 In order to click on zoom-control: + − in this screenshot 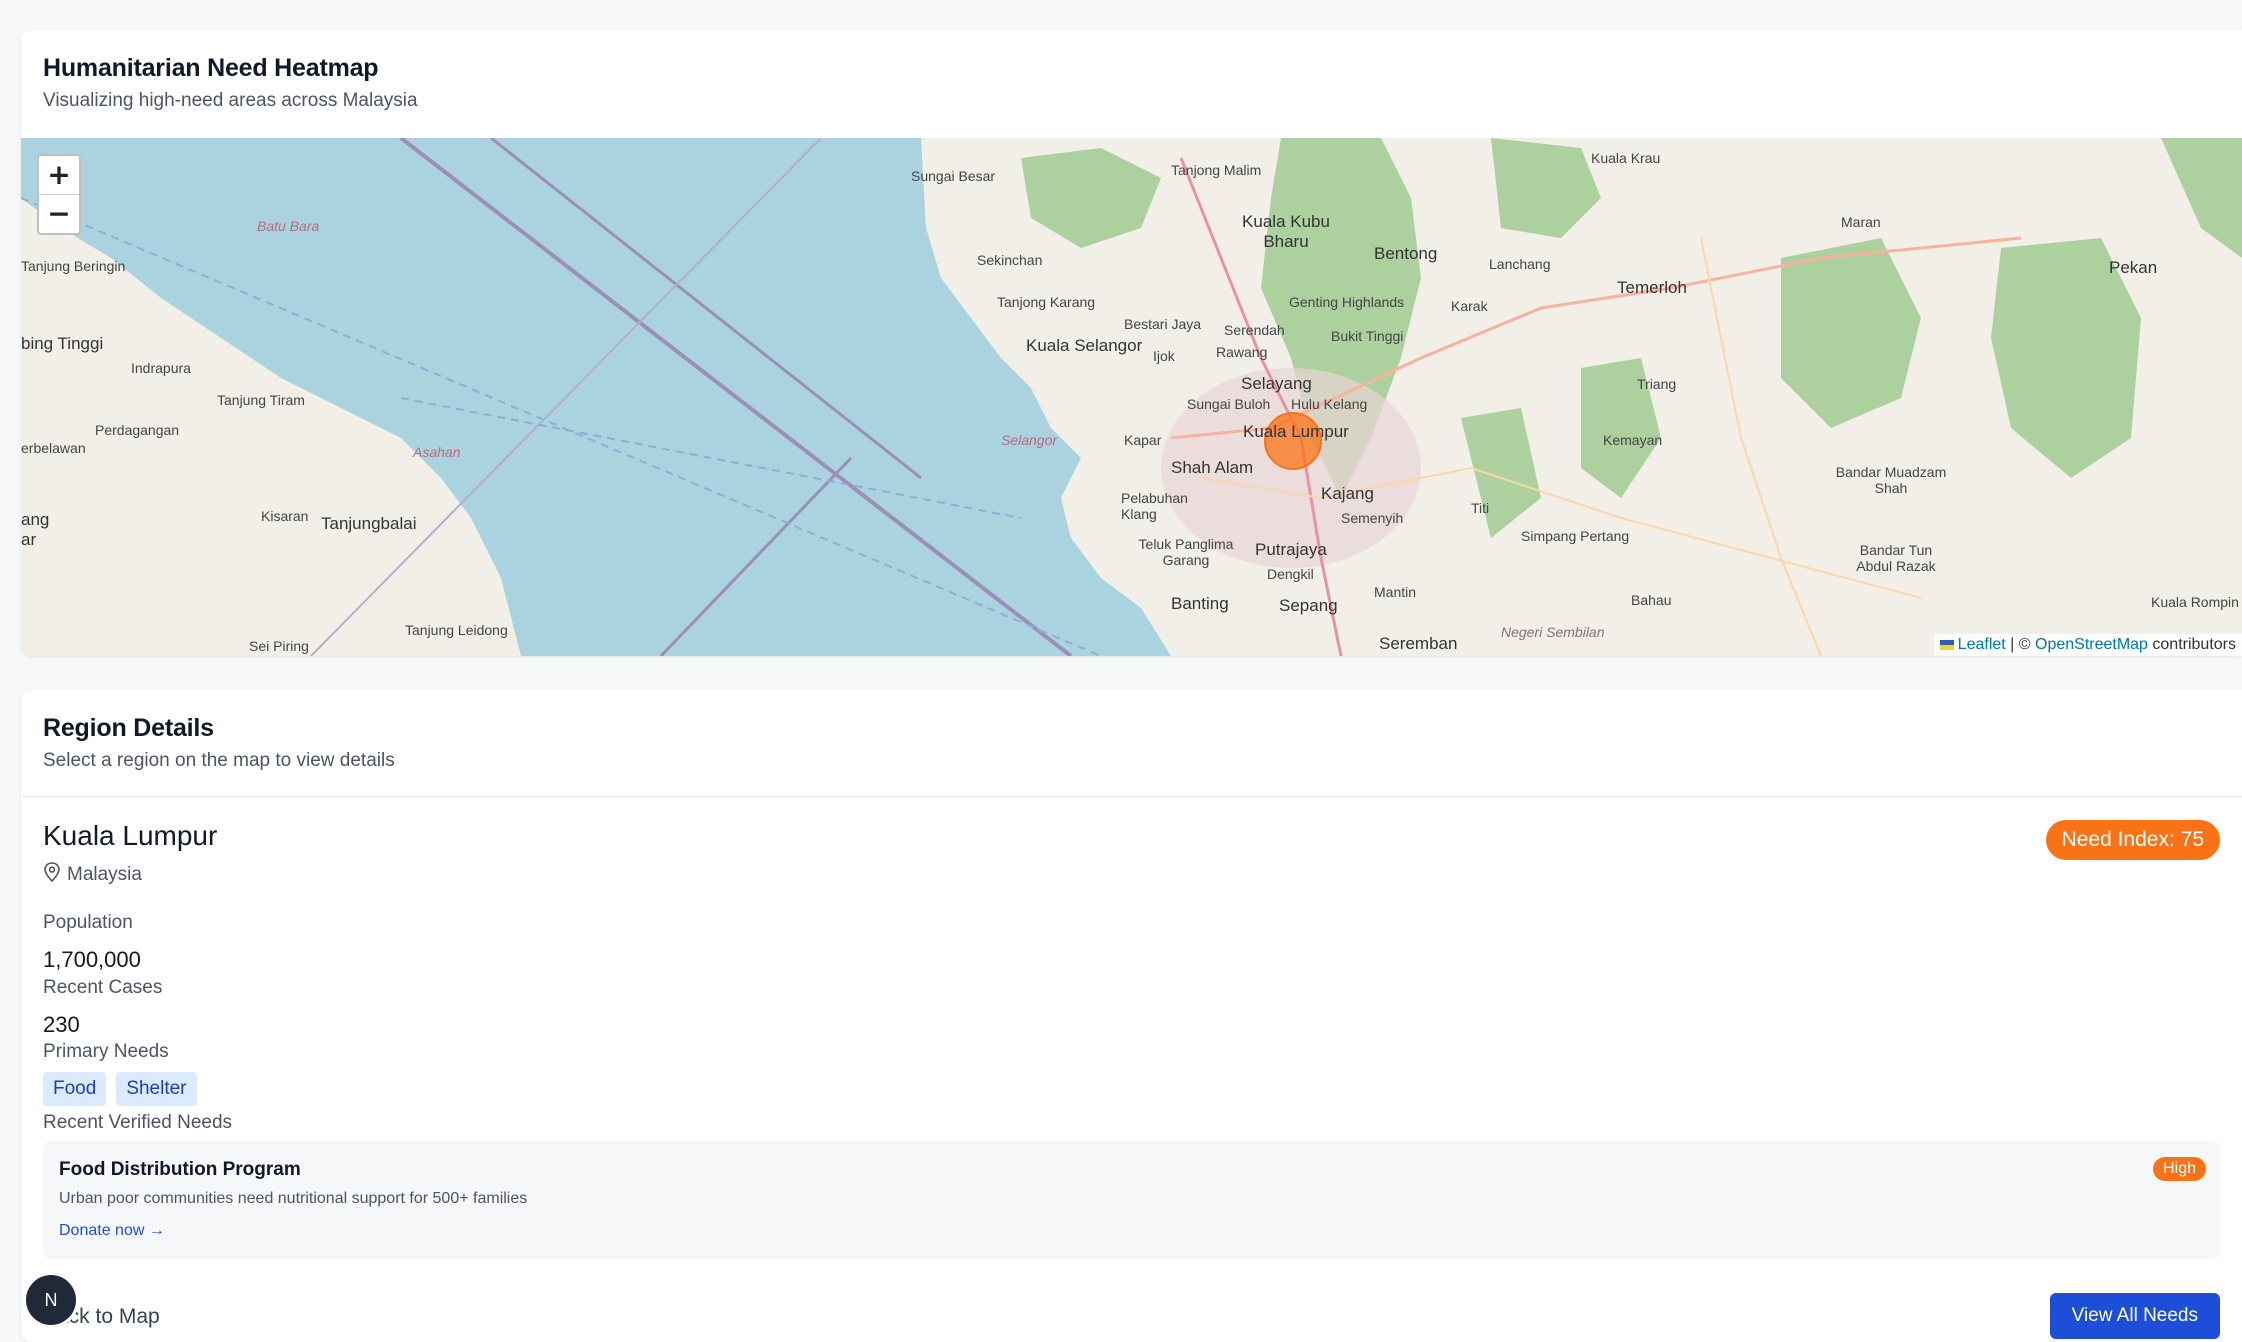, I will do `click(59, 194)`.